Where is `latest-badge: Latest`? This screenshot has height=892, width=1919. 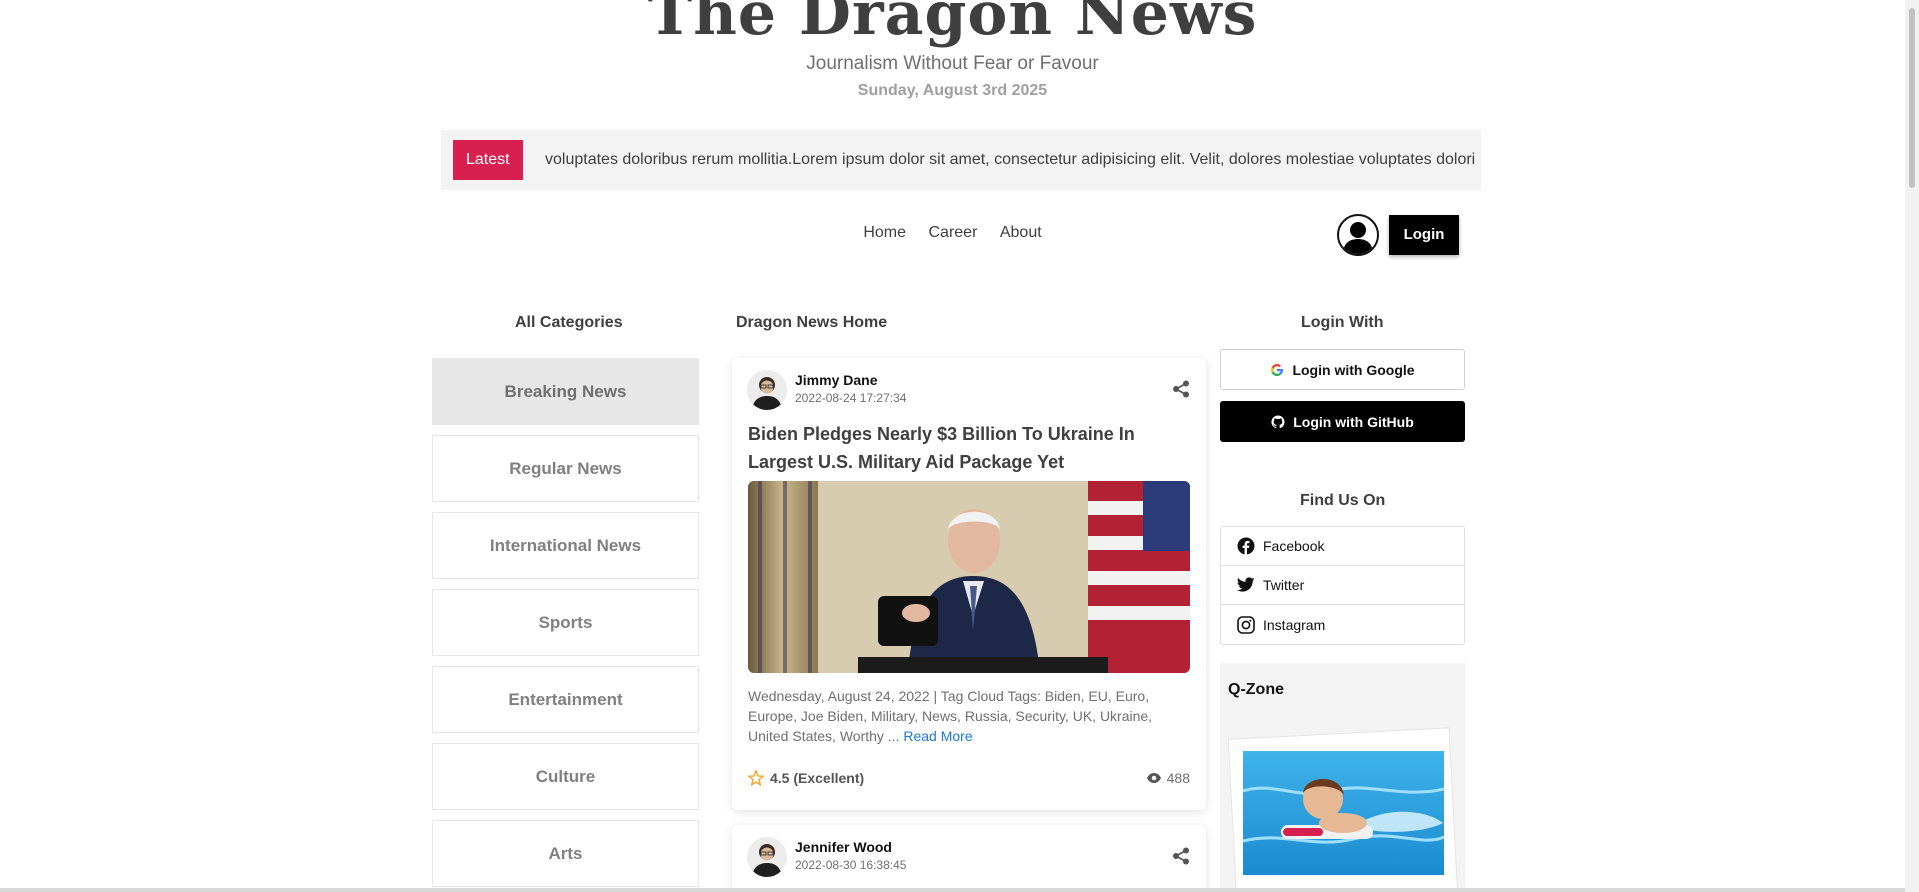 latest-badge: Latest is located at coordinates (488, 160).